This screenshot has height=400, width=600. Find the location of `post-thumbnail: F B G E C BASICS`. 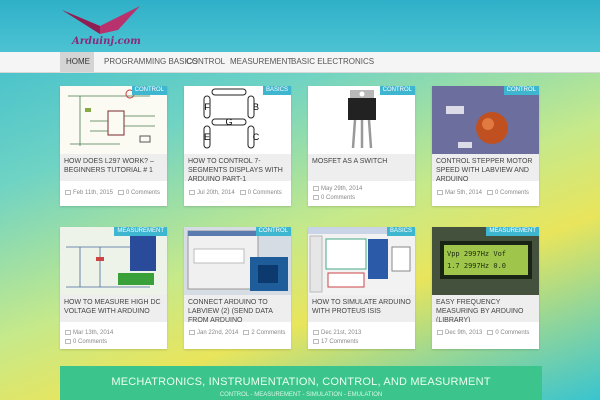

post-thumbnail: F B G E C BASICS is located at coordinates (237, 120).